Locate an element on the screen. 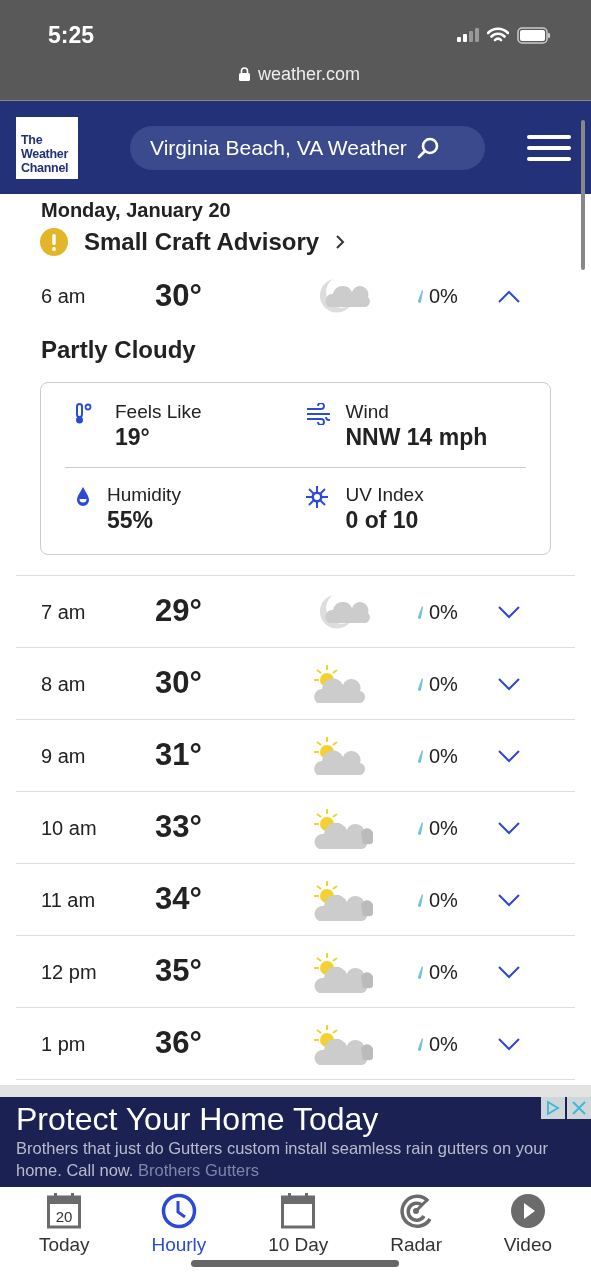 This screenshot has height=1280, width=591. clock-time: 5:25 is located at coordinates (71, 35).